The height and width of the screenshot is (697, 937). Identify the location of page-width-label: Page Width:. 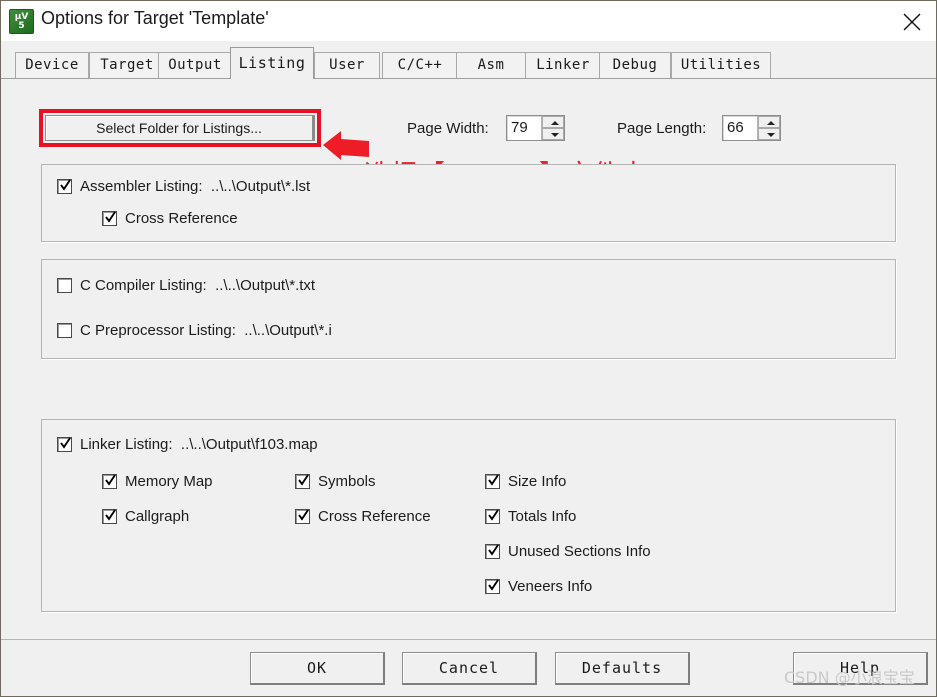
(448, 128).